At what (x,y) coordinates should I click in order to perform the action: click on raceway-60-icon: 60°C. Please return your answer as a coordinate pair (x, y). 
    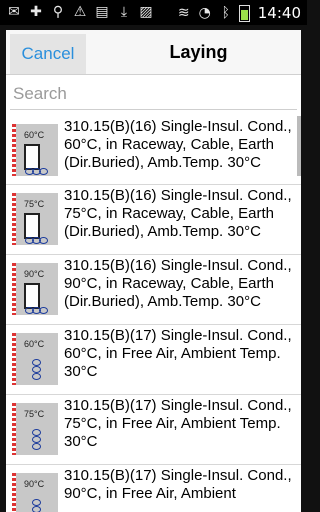
    Looking at the image, I should click on (35, 150).